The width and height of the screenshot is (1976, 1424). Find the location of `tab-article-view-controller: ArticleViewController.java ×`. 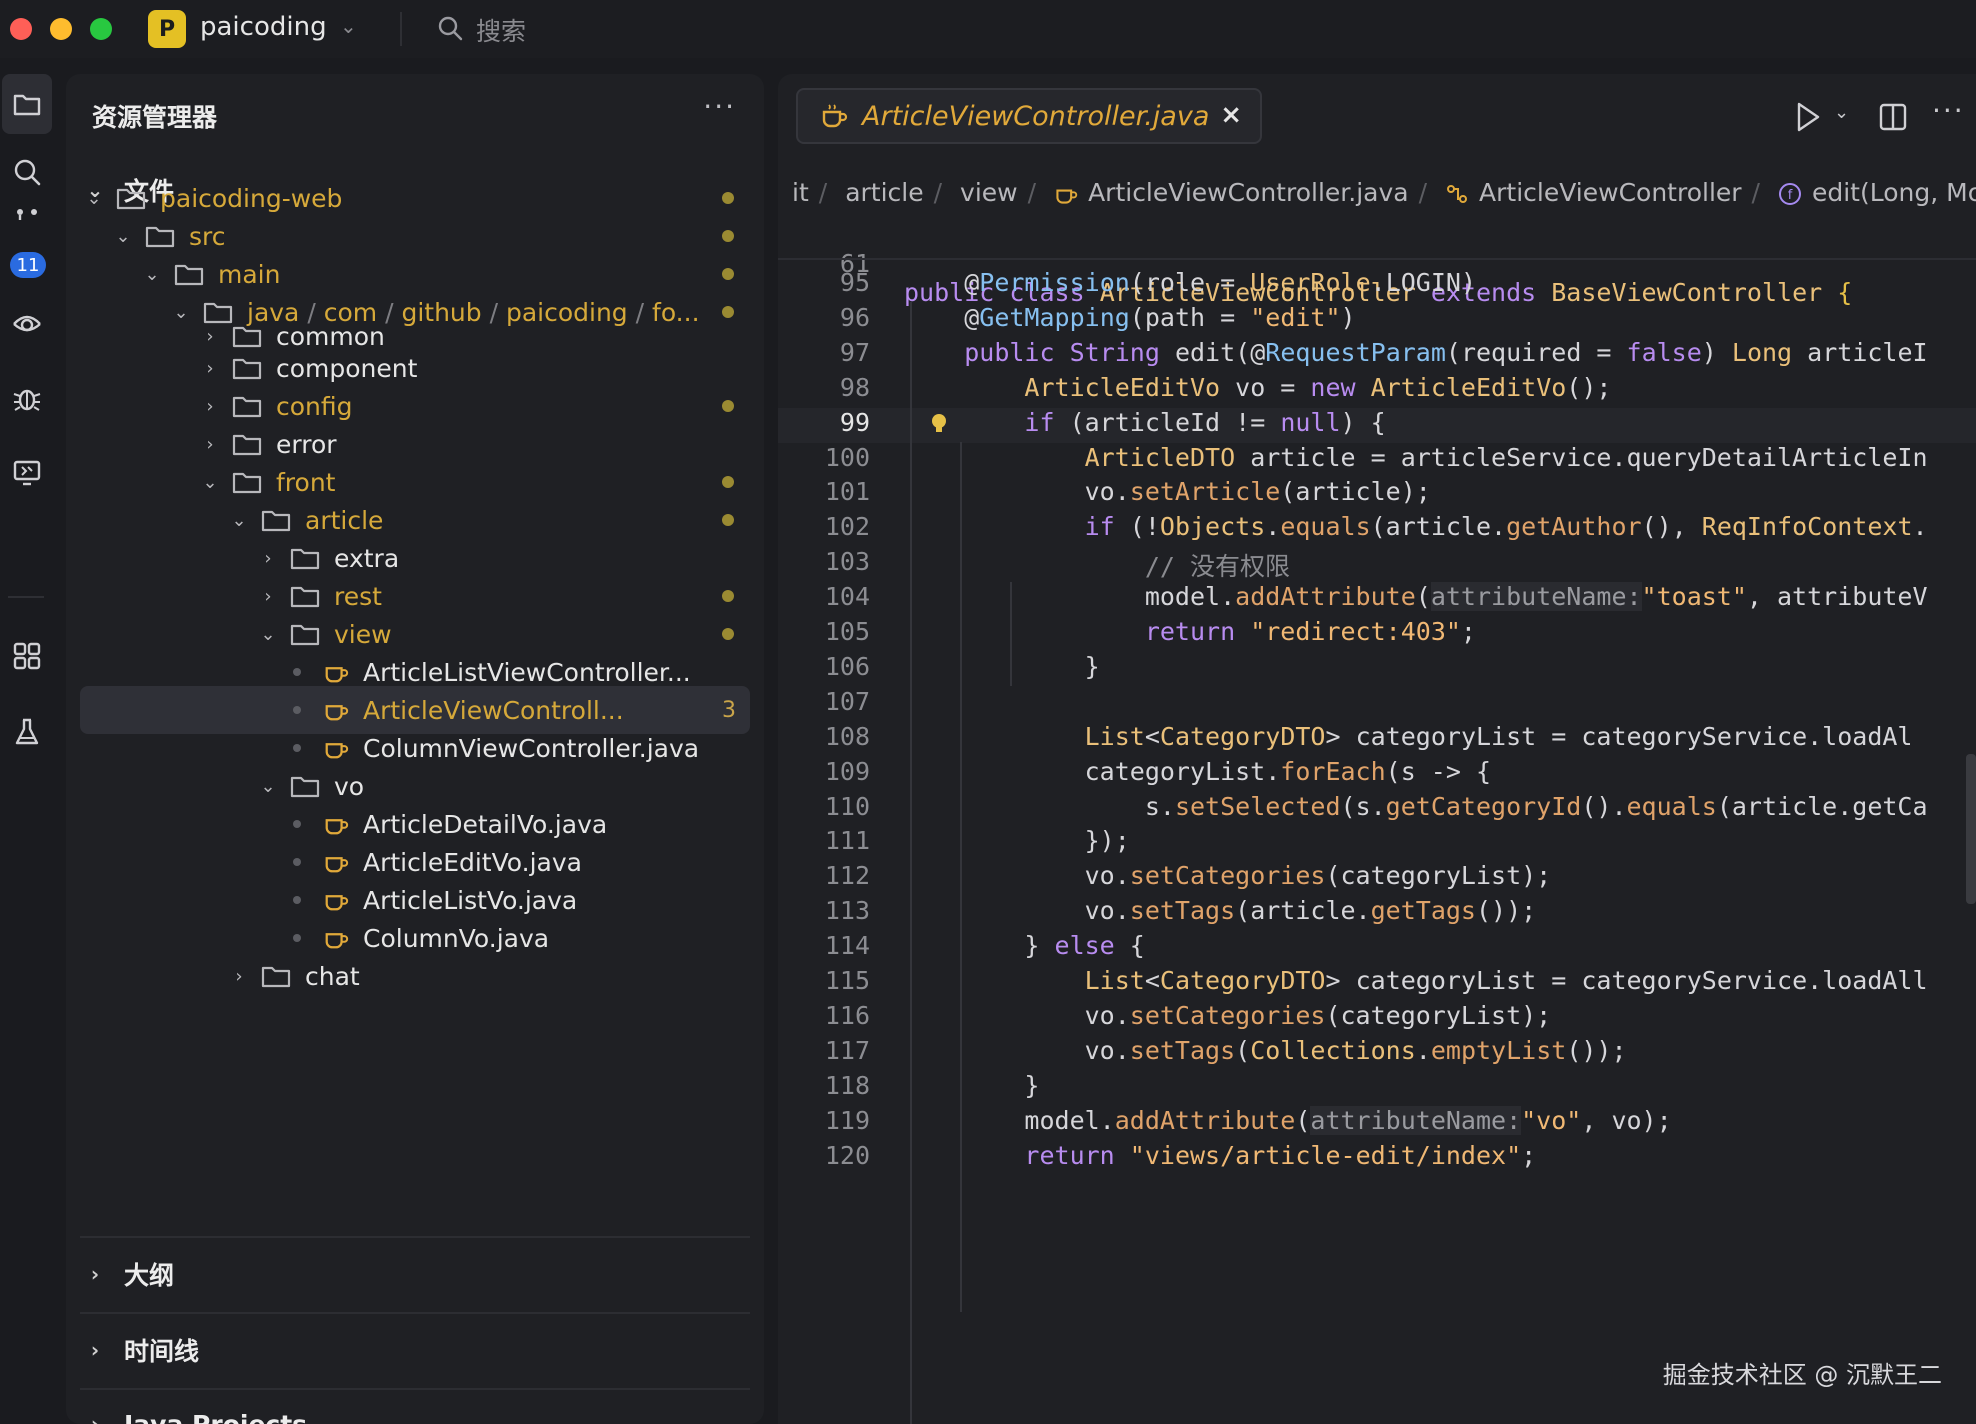

tab-article-view-controller: ArticleViewController.java × is located at coordinates (1029, 116).